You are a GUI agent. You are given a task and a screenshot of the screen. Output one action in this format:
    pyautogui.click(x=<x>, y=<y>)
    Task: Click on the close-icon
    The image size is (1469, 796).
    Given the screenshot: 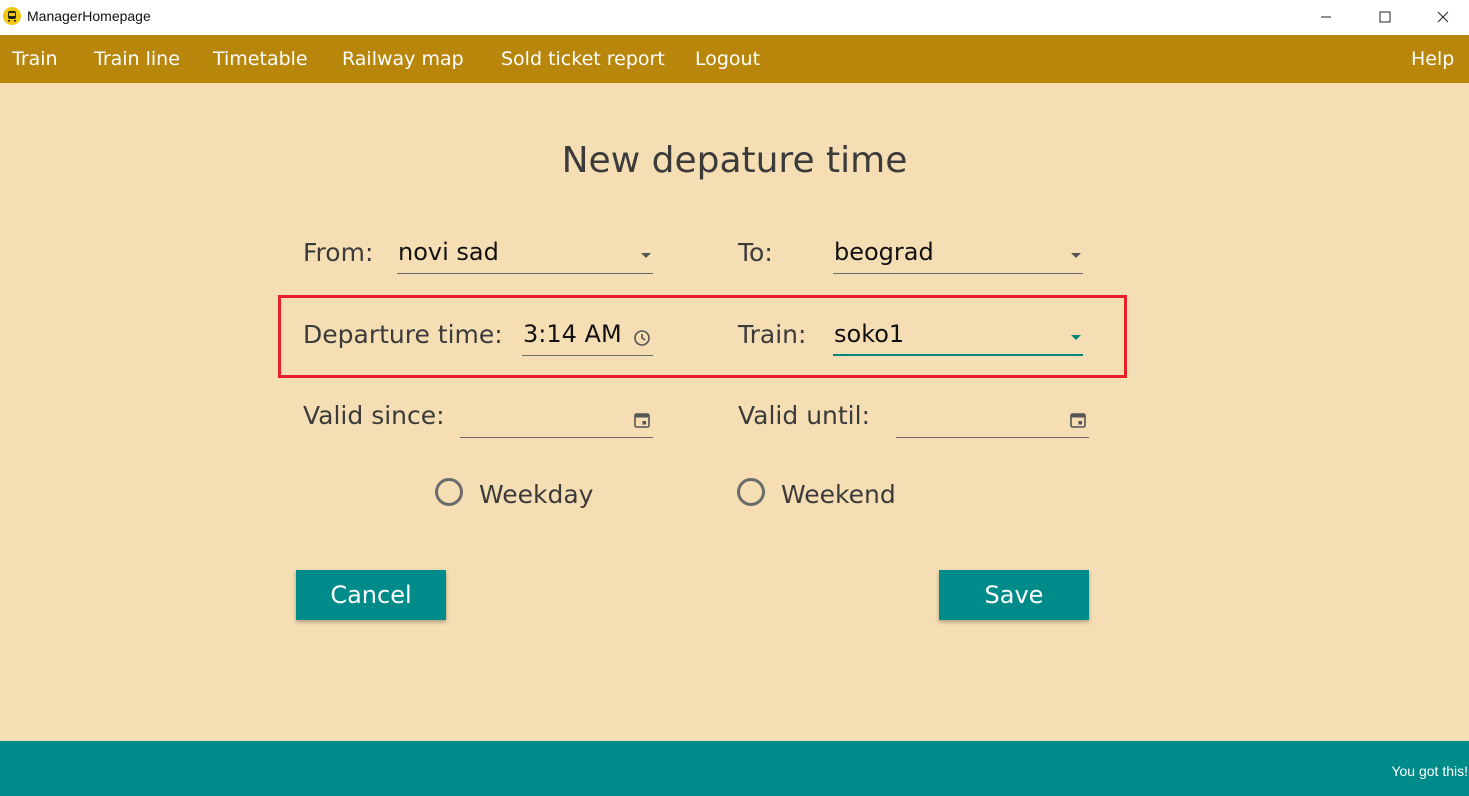 What is the action you would take?
    pyautogui.click(x=1441, y=16)
    